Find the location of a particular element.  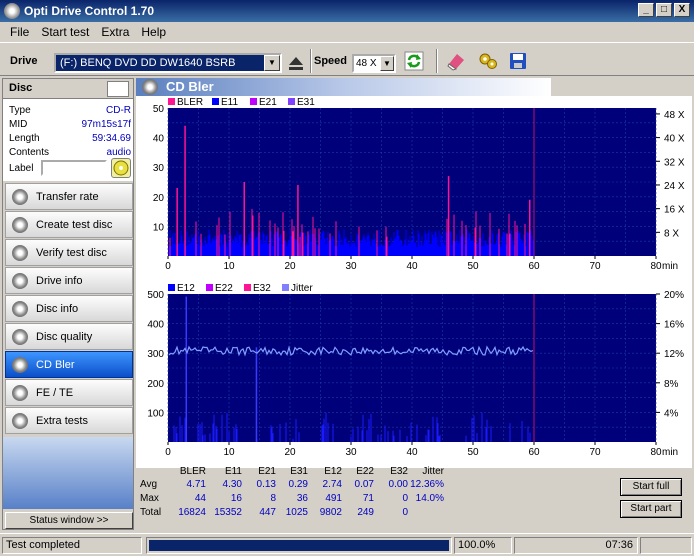

drive-select: (F:) BENQ DVD DD DW1640 BSRB ▼ is located at coordinates (168, 63).